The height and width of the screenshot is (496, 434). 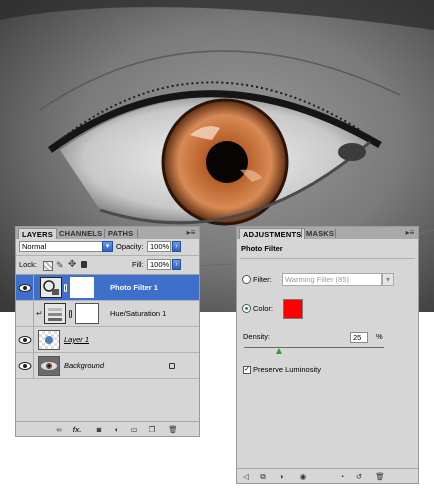 I want to click on clip-arrow-icon: ↵, so click(x=39, y=313).